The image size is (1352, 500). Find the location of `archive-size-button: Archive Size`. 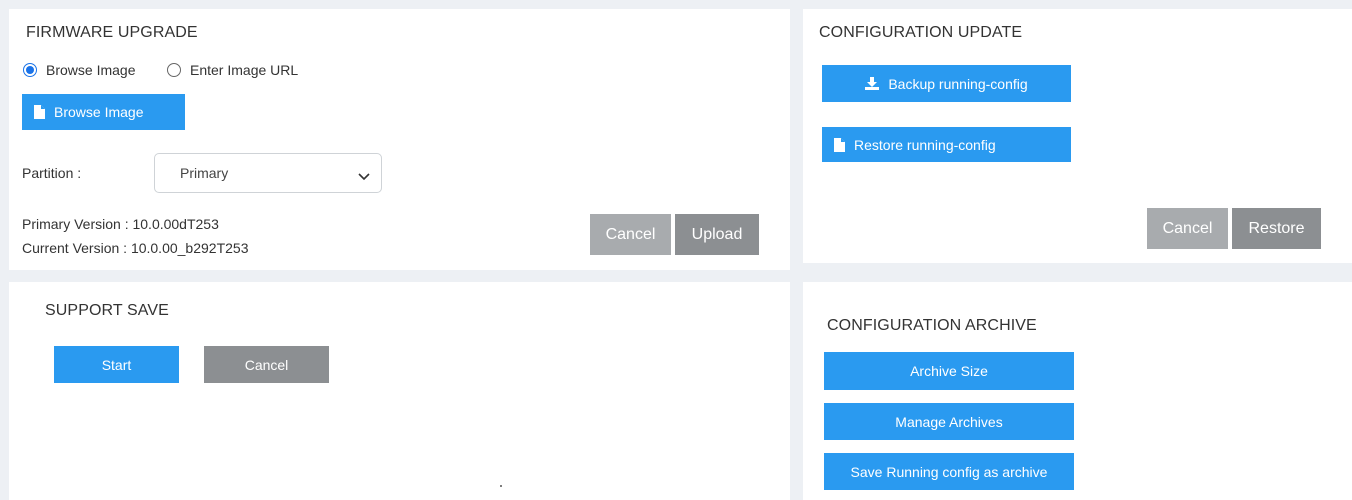

archive-size-button: Archive Size is located at coordinates (949, 371).